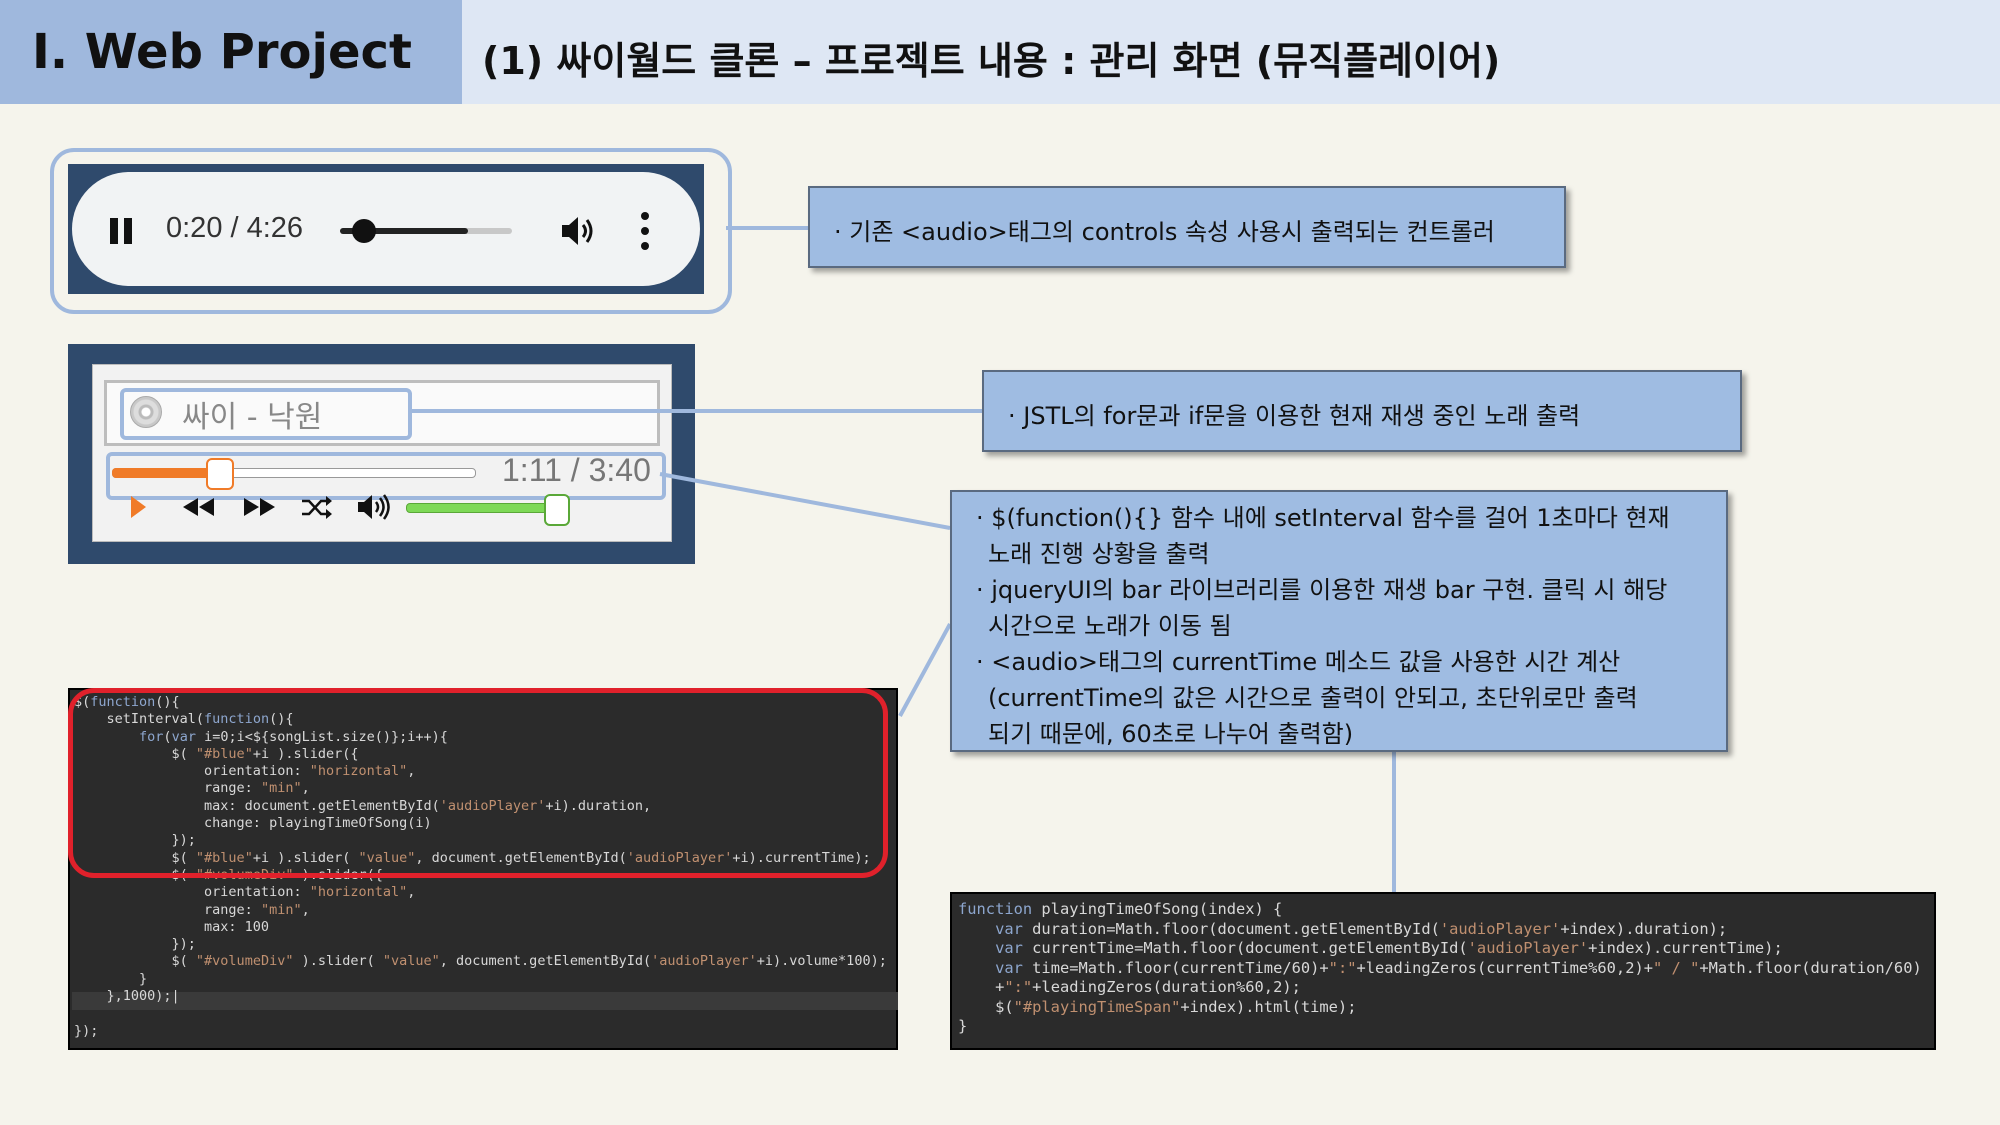 The width and height of the screenshot is (2000, 1125). I want to click on play-icon, so click(138, 507).